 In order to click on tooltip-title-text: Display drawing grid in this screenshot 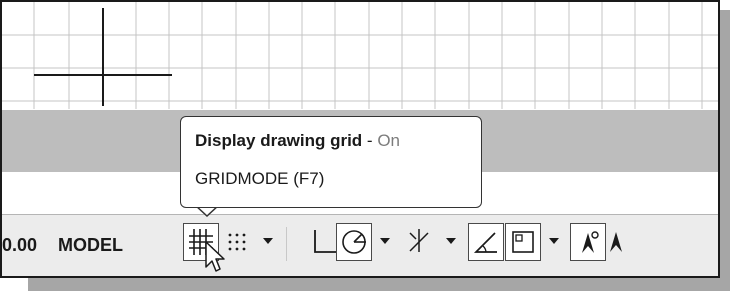, I will do `click(279, 140)`.